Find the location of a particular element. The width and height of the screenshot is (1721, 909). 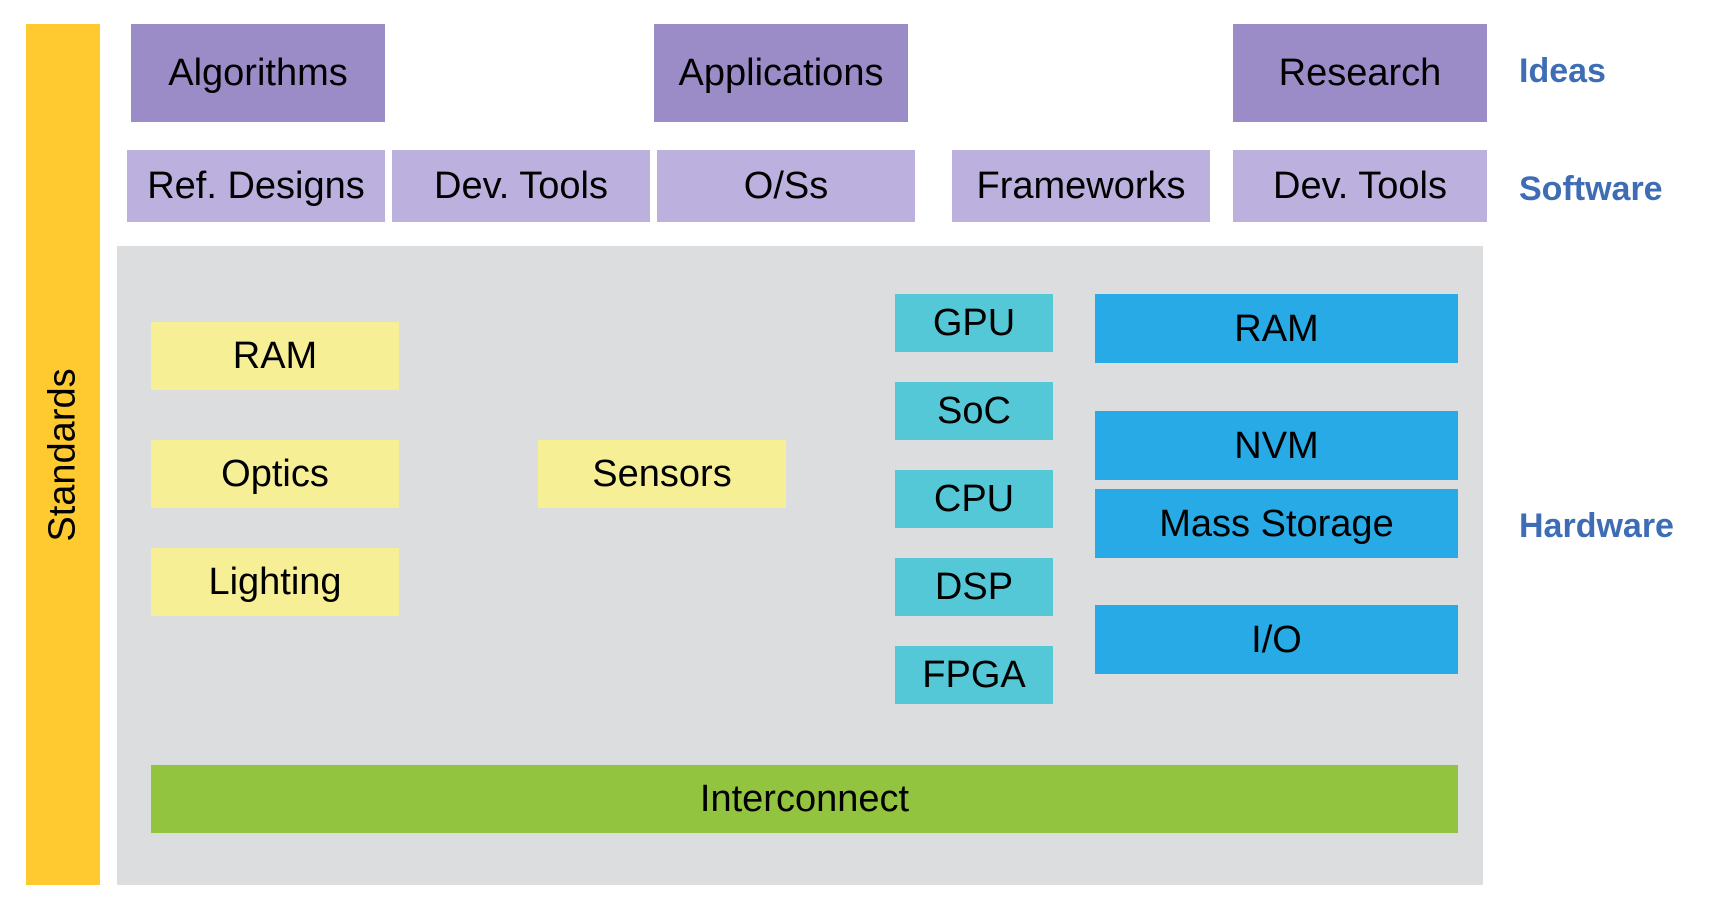

hardware-label-nvm: NVM is located at coordinates (1276, 445).